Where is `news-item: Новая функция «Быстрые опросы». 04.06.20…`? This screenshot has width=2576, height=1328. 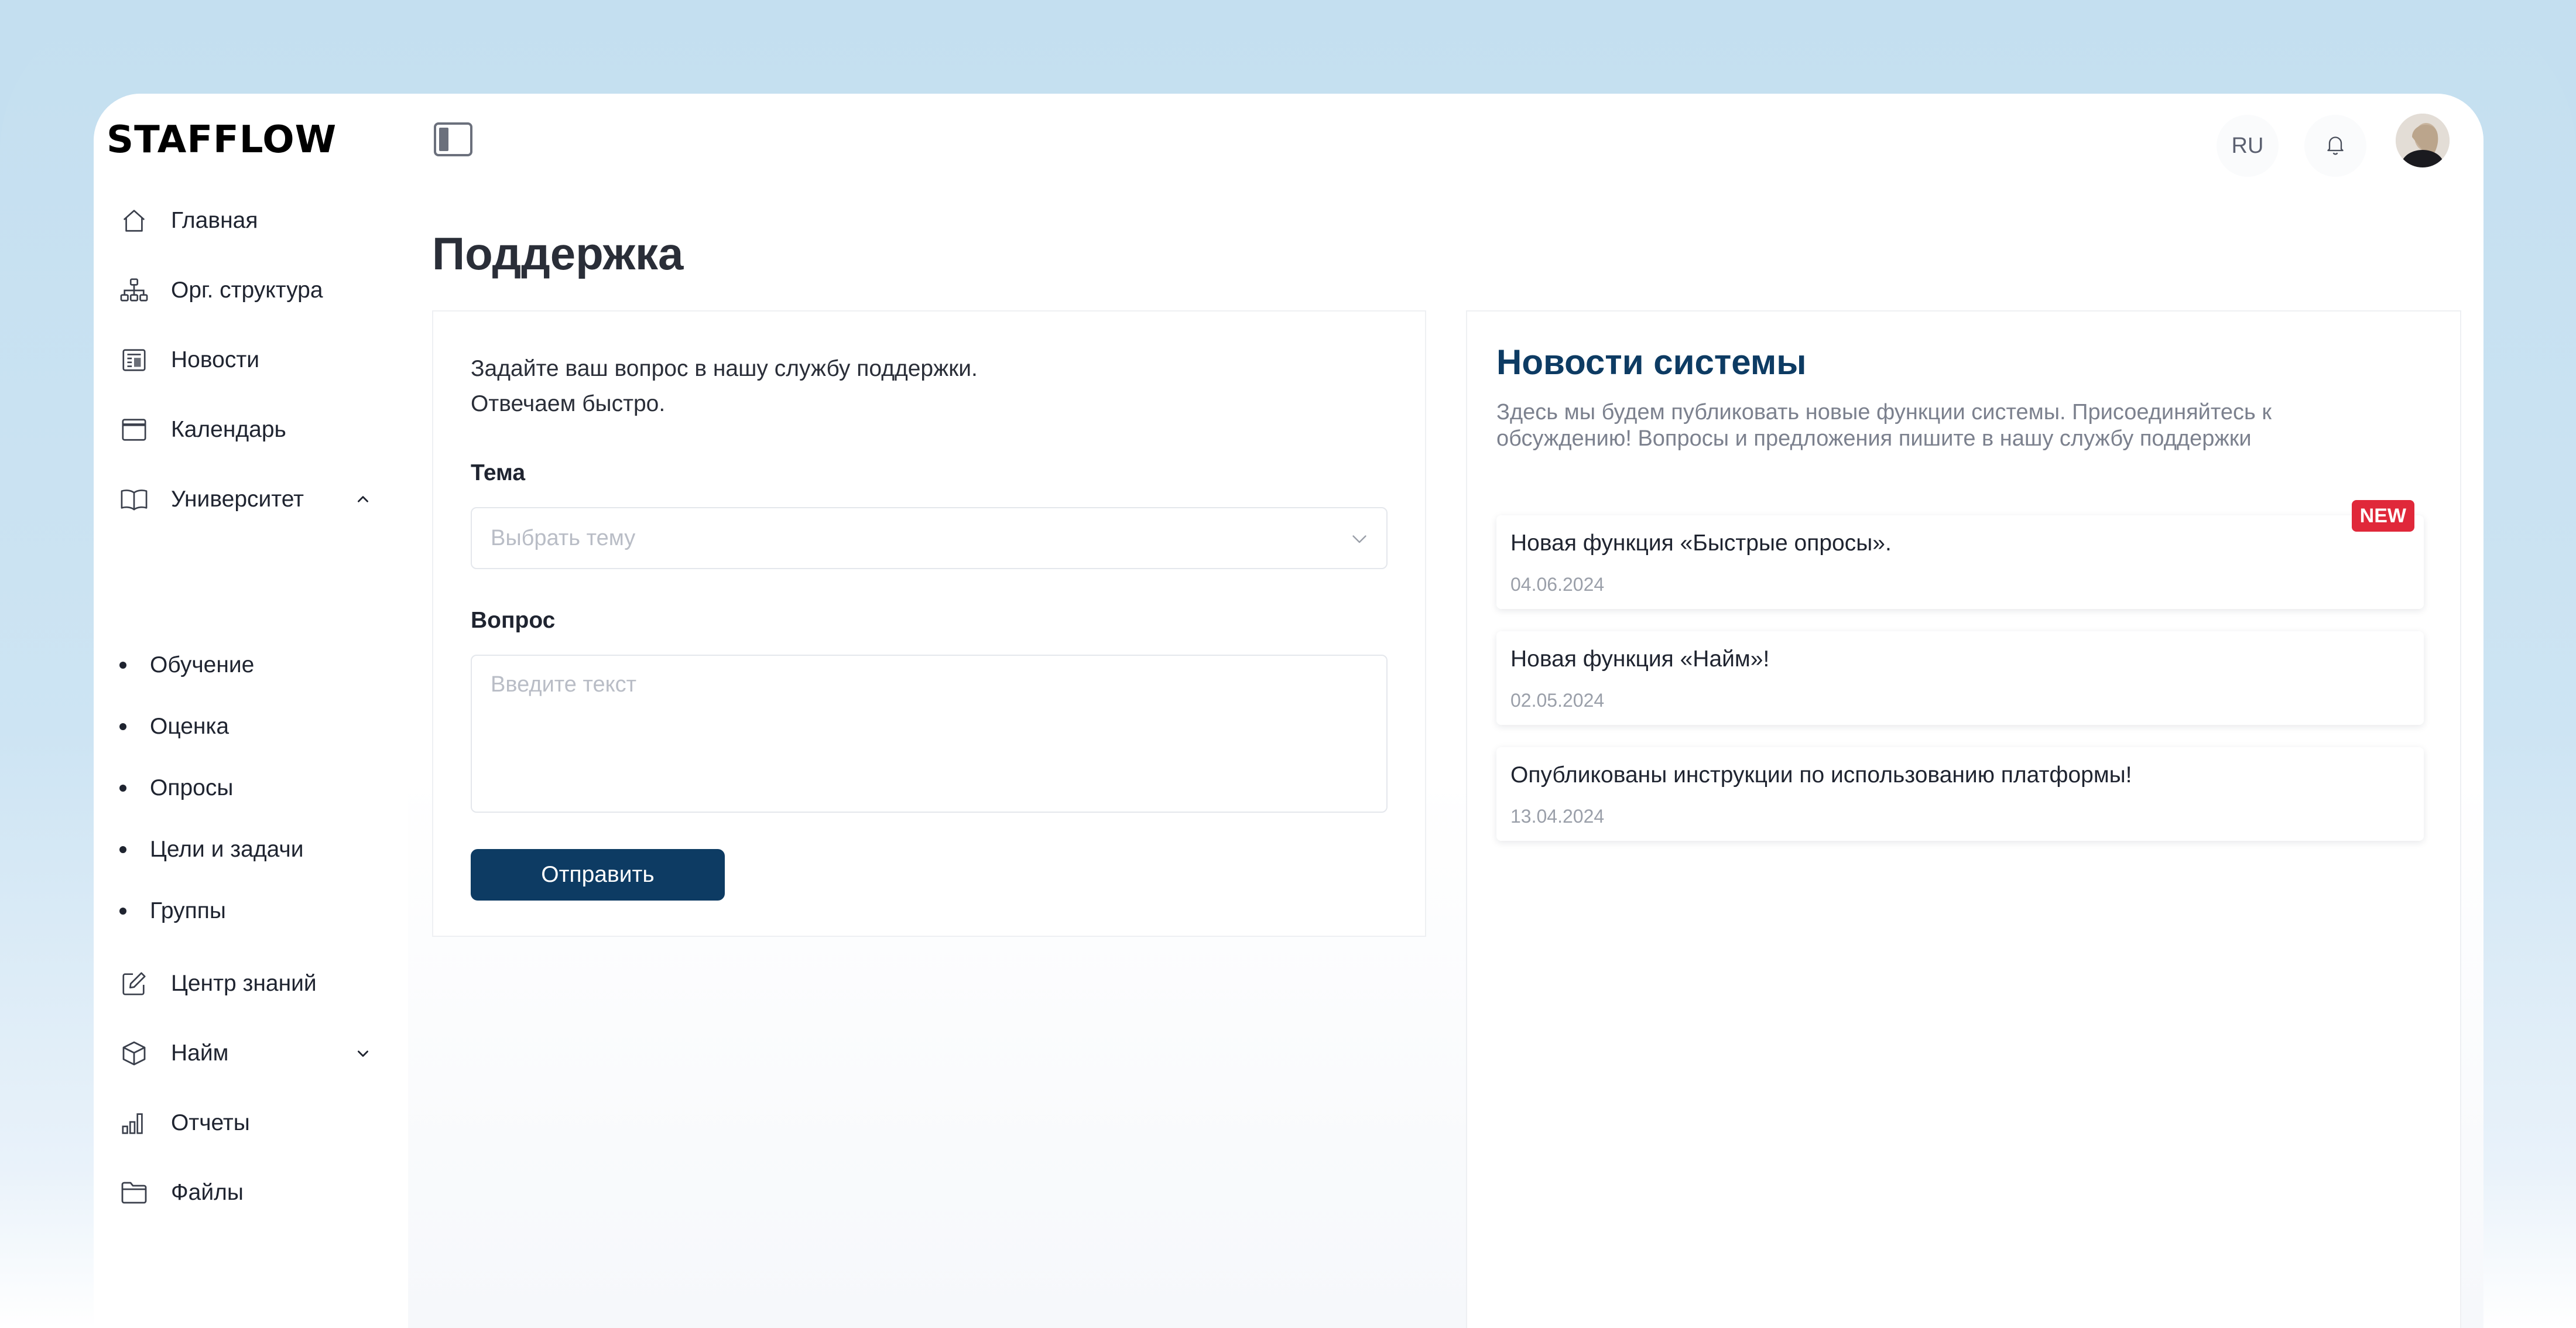 news-item: Новая функция «Быстрые опросы». 04.06.20… is located at coordinates (1960, 554).